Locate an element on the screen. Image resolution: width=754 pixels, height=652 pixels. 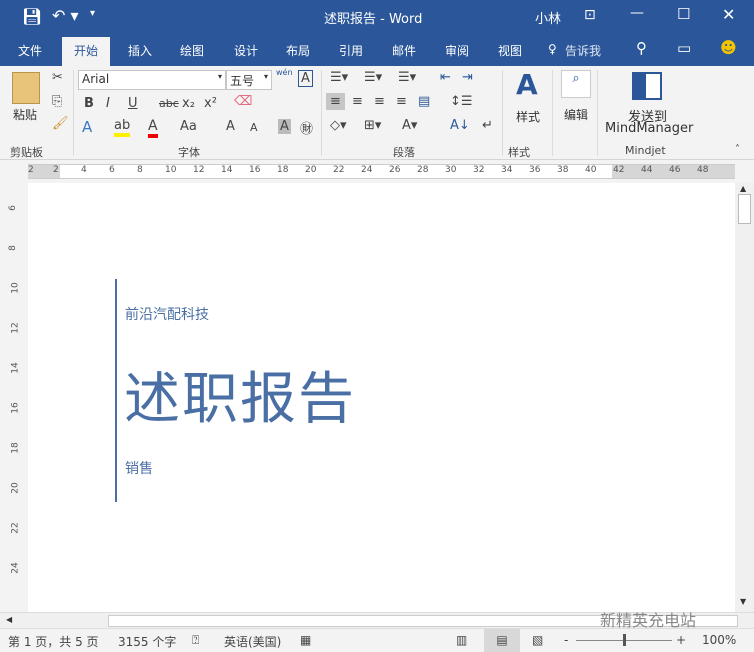
user-name: 小林 is located at coordinates (548, 17).